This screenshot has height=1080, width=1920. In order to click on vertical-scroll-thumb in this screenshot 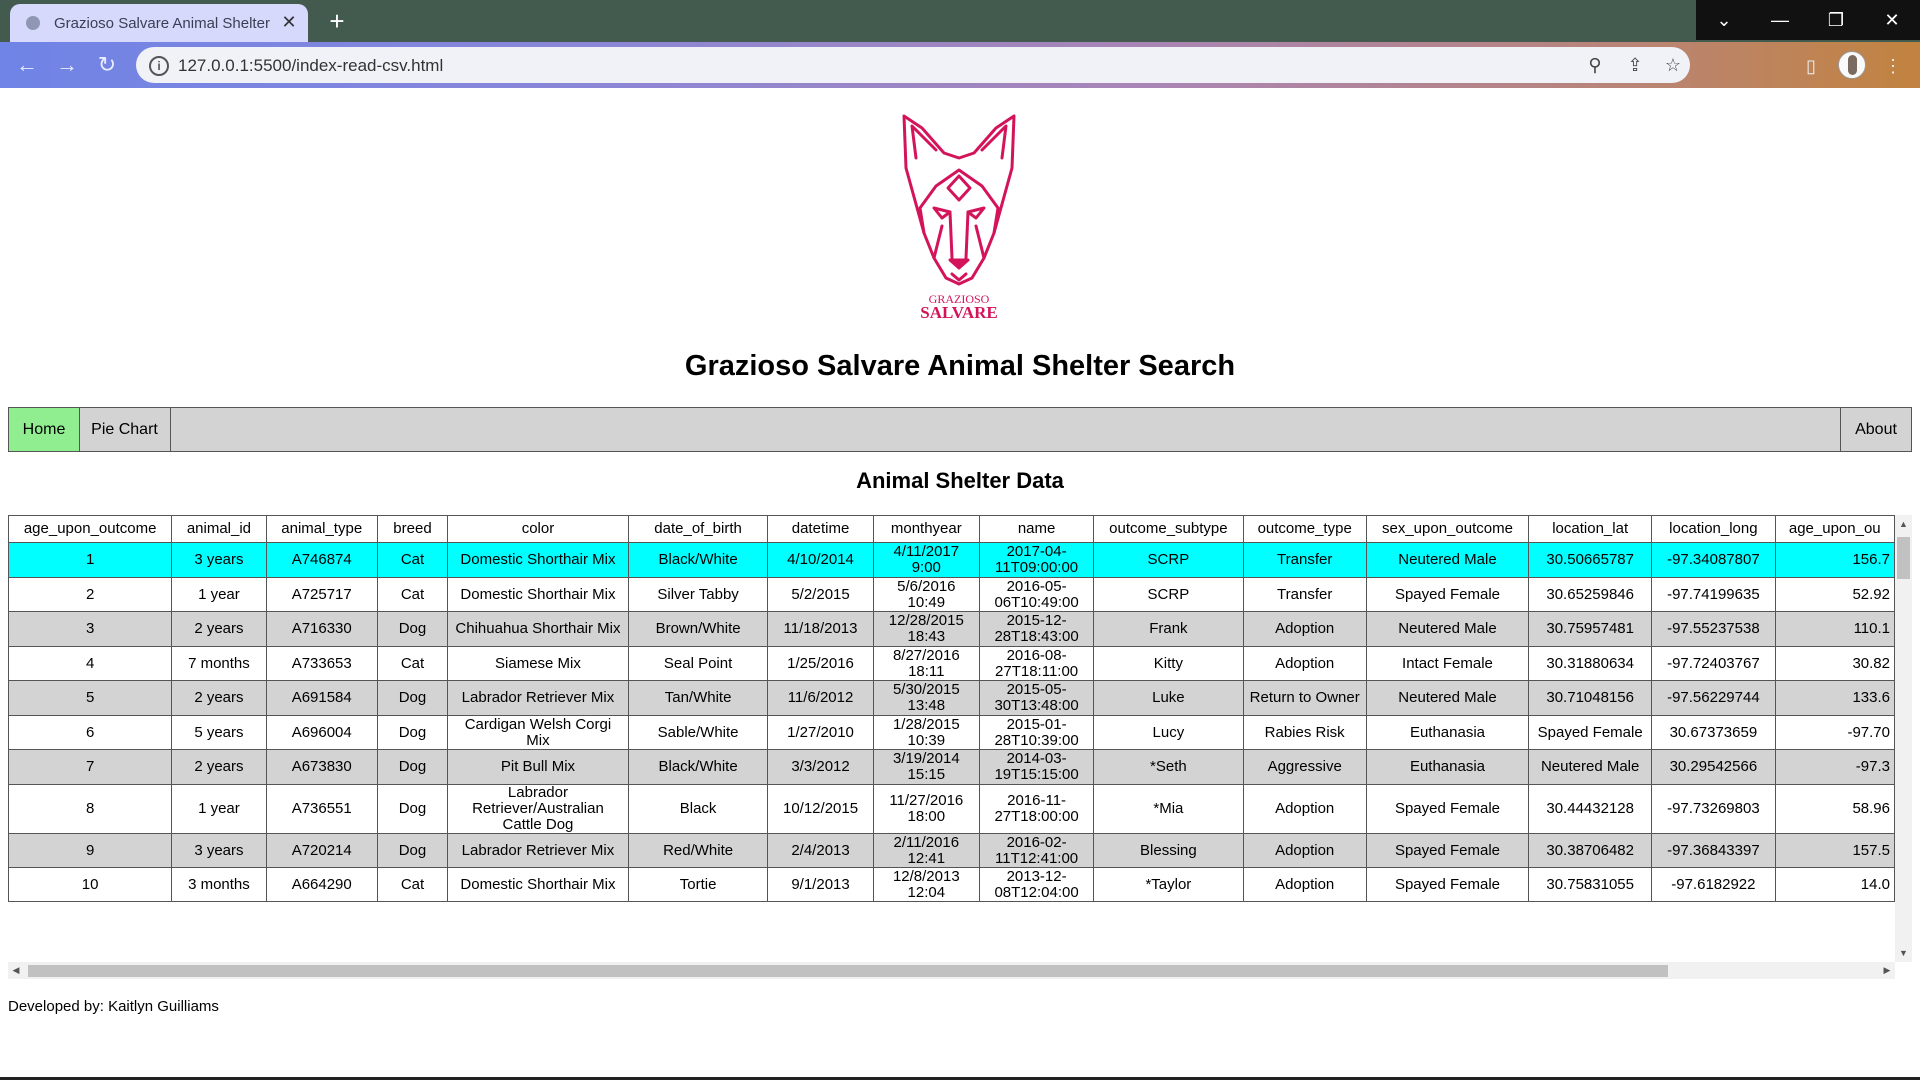, I will do `click(1903, 558)`.